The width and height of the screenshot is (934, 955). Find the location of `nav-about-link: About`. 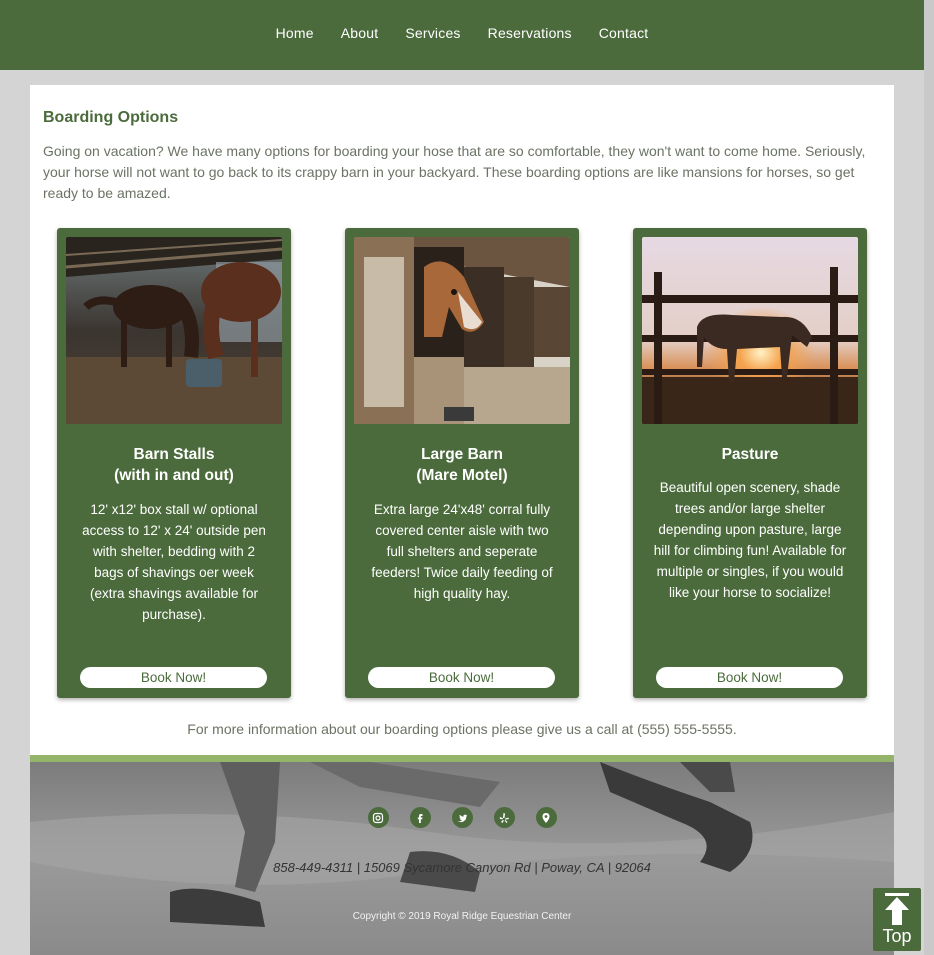

nav-about-link: About is located at coordinates (360, 33).